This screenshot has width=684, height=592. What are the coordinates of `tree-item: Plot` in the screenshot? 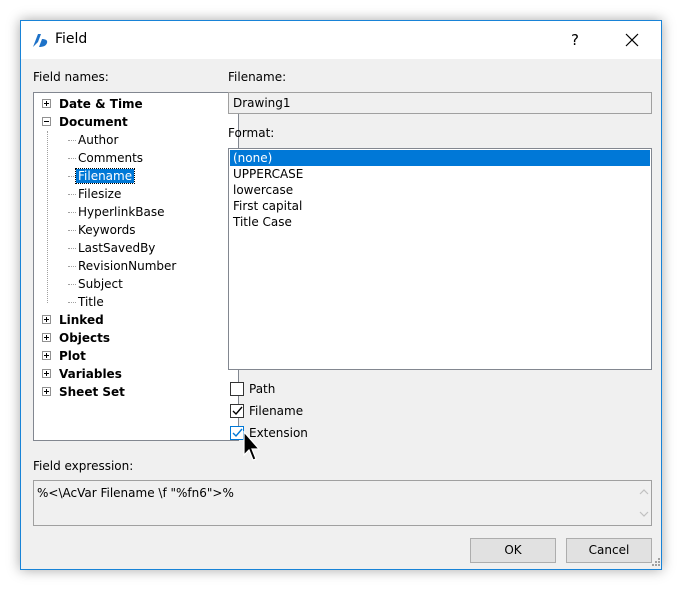 It's located at (72, 356).